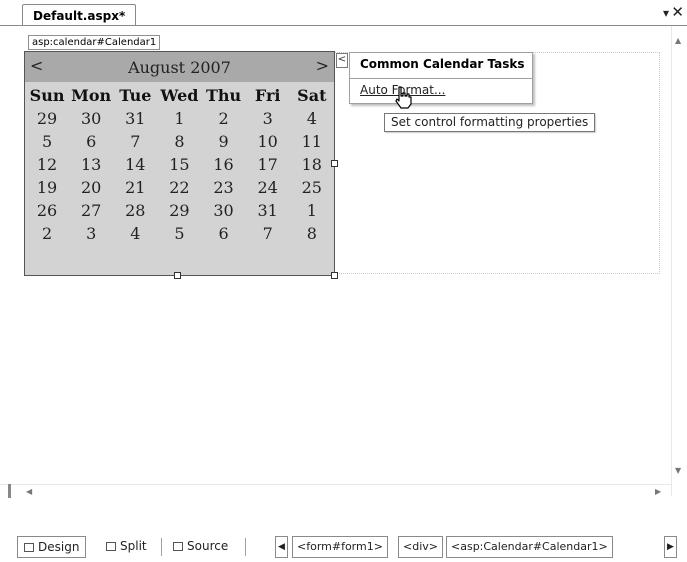 Image resolution: width=687 pixels, height=562 pixels. What do you see at coordinates (312, 95) in the screenshot?
I see `day-header: Sat` at bounding box center [312, 95].